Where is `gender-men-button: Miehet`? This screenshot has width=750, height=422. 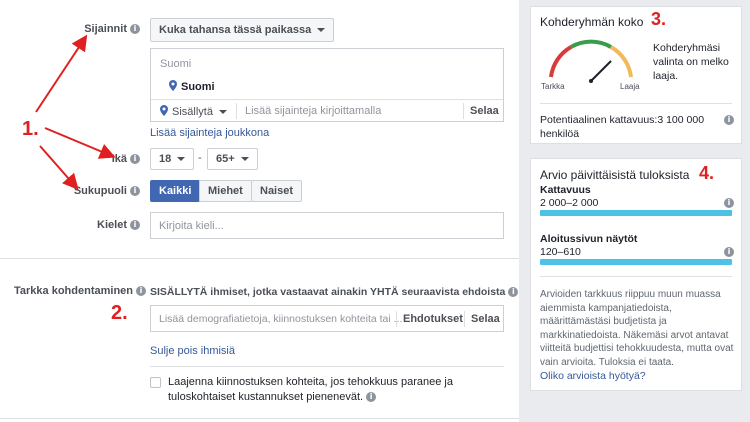
gender-men-button: Miehet is located at coordinates (225, 191).